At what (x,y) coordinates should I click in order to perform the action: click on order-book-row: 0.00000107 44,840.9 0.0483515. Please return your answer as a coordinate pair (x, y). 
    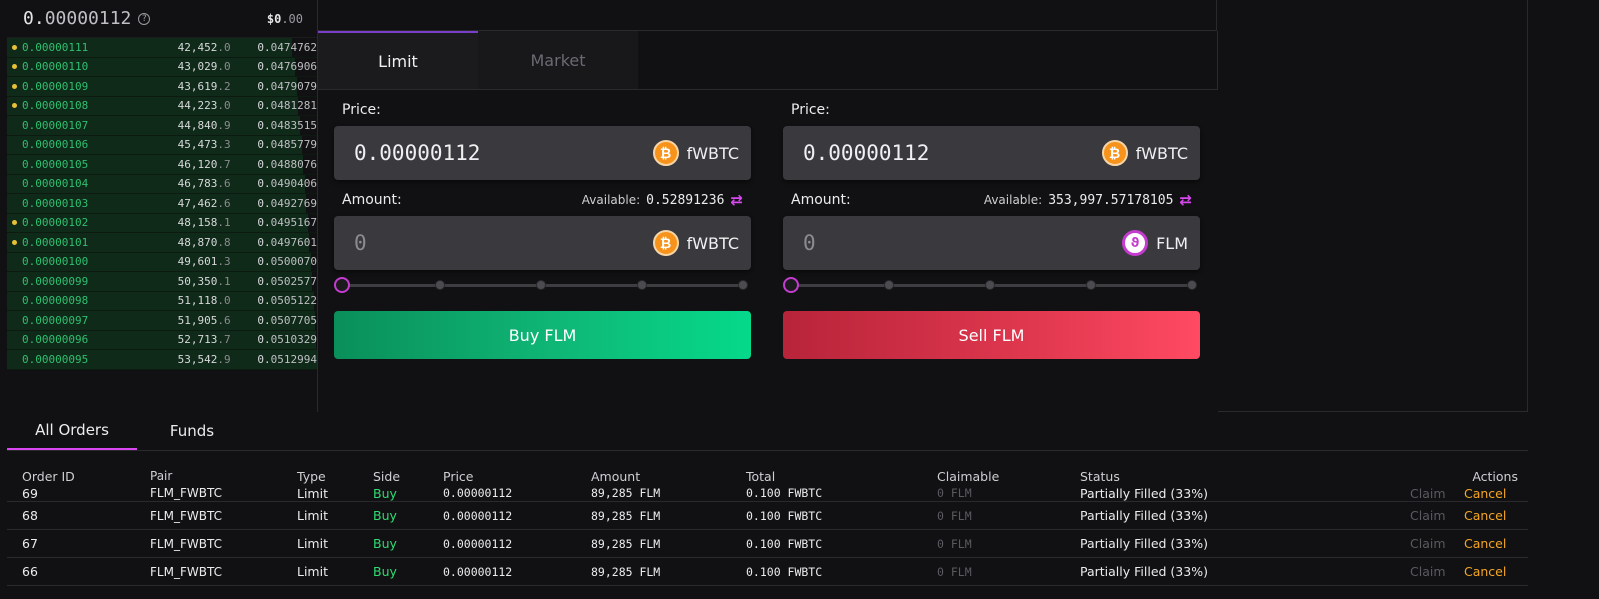
    Looking at the image, I should click on (162, 126).